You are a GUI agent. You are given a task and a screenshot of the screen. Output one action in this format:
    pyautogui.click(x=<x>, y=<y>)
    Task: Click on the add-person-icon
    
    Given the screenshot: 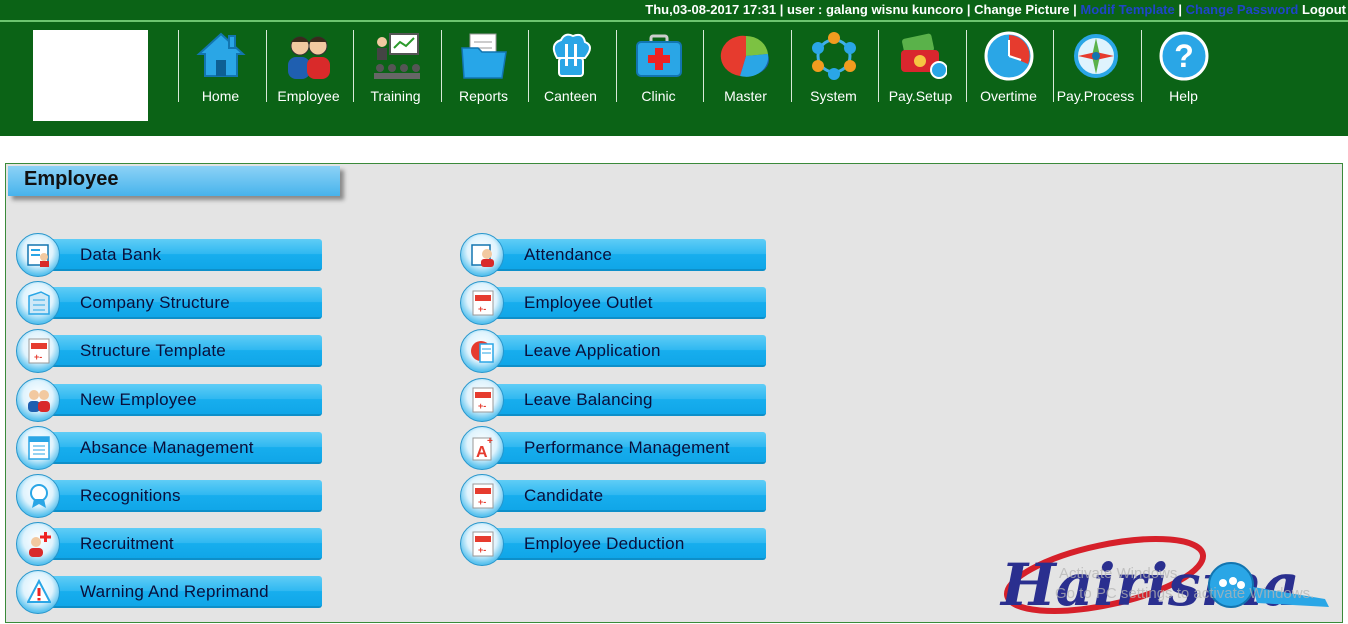 What is the action you would take?
    pyautogui.click(x=40, y=544)
    